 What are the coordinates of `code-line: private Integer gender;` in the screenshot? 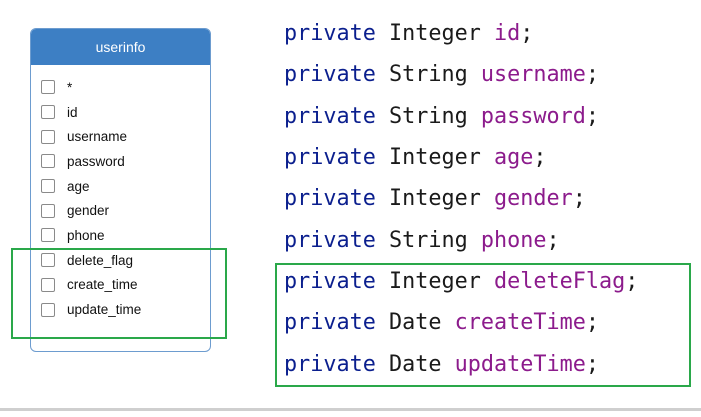 It's located at (461, 198).